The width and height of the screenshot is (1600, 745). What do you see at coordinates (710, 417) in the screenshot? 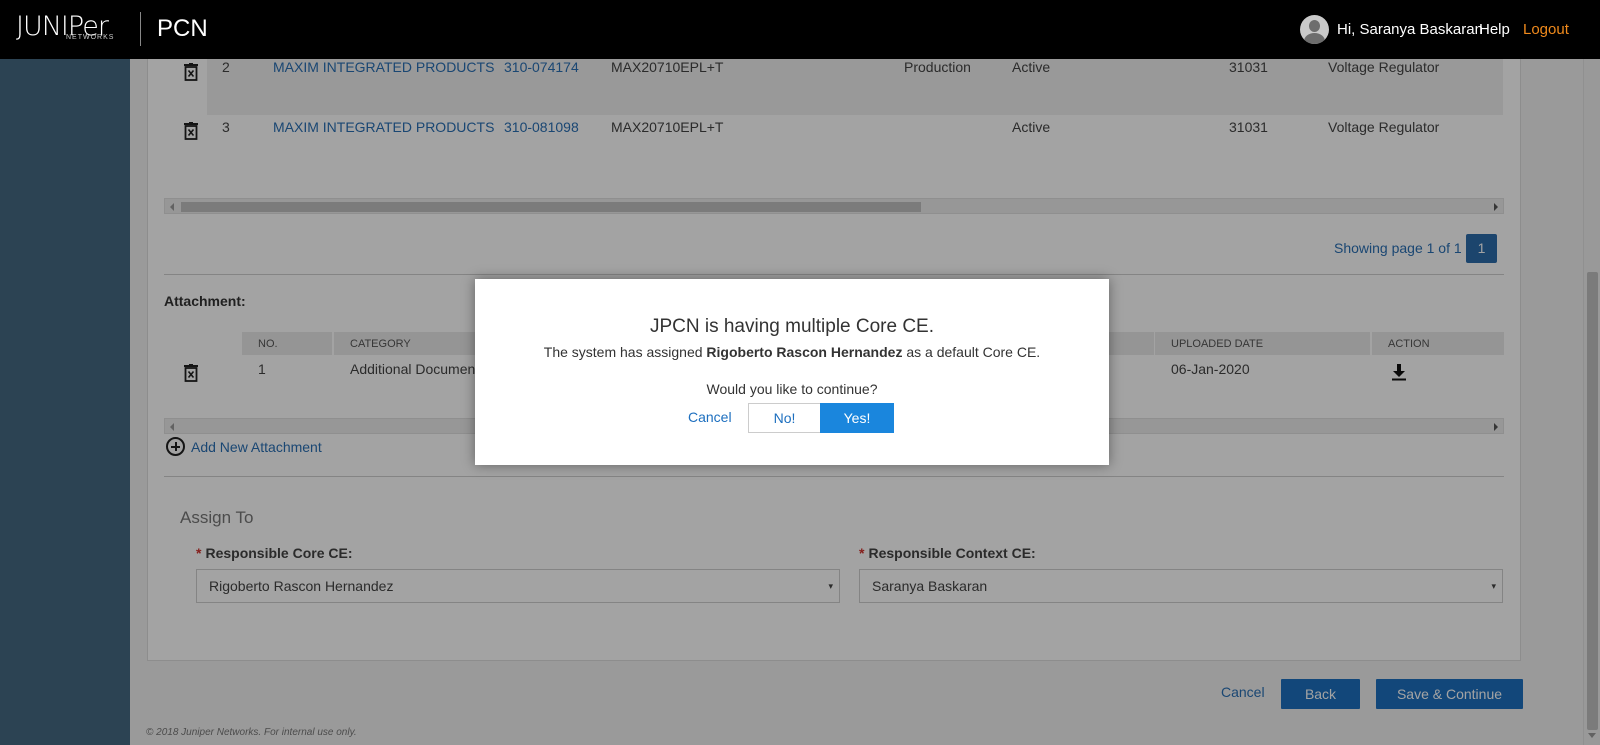
I see `dialog-cancel-link: Cancel` at bounding box center [710, 417].